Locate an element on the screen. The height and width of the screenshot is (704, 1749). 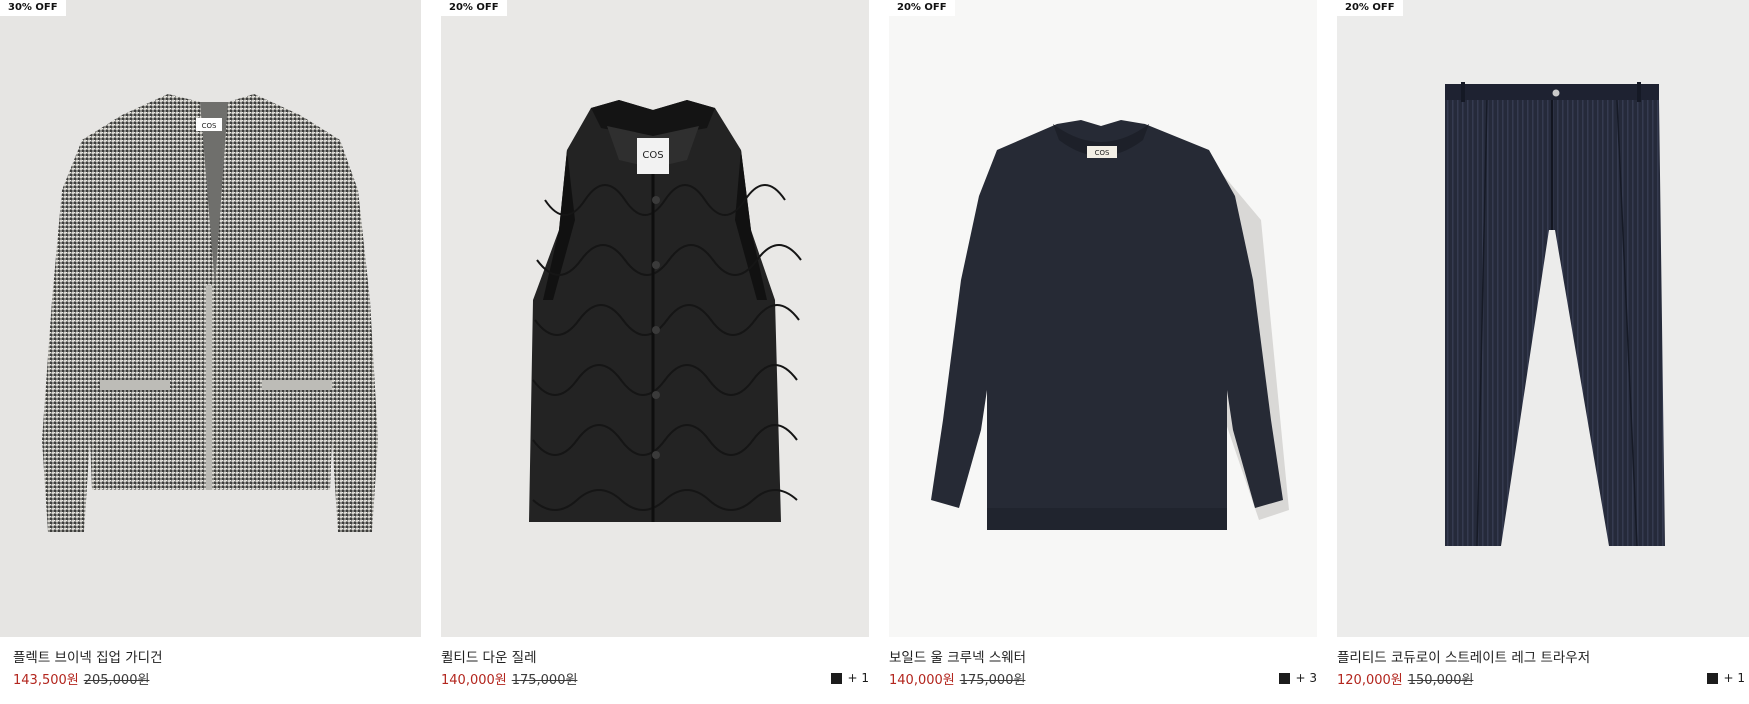
original-price: 150,000원 is located at coordinates (1440, 680).